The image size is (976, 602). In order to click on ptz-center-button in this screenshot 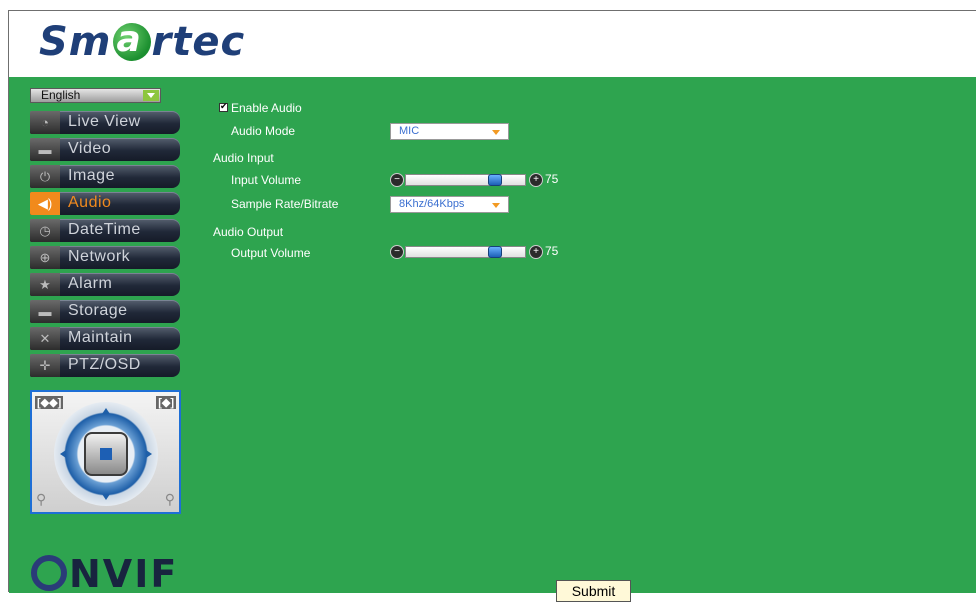, I will do `click(106, 454)`.